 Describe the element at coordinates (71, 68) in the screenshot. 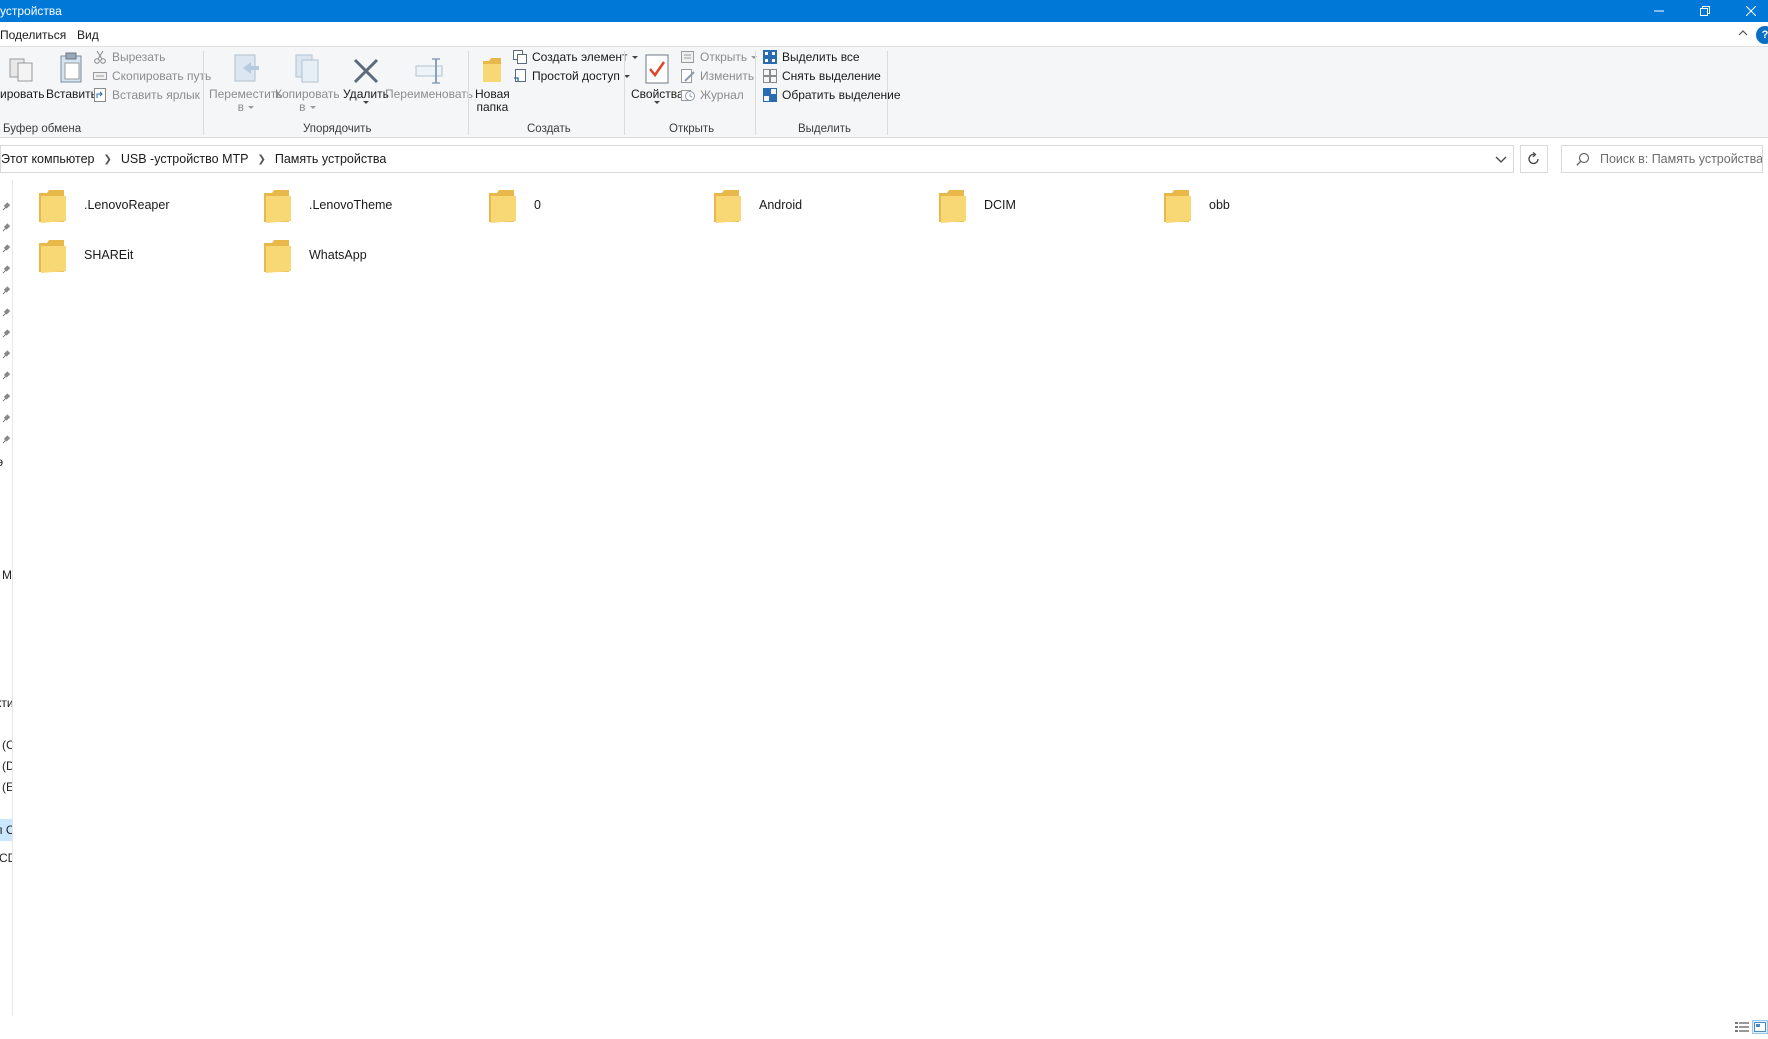

I see `paste-icon` at that location.